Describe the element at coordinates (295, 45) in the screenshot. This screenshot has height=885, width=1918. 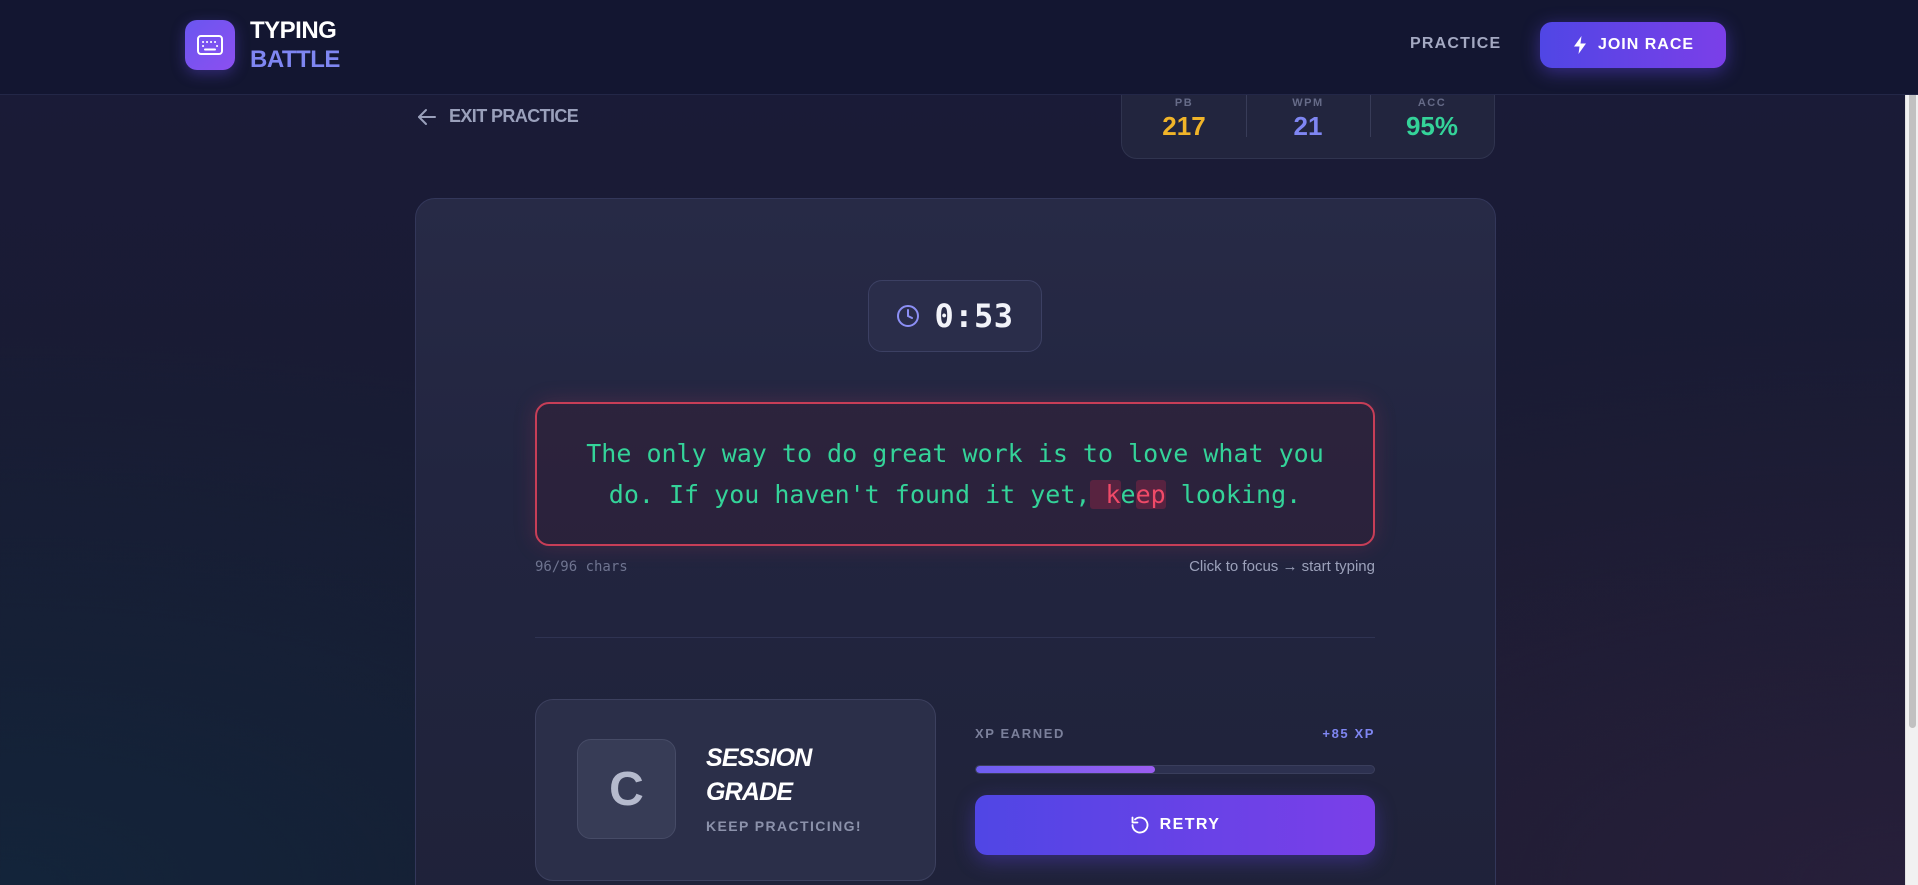
I see `logo-wordmark: TYPING BATTLE` at that location.